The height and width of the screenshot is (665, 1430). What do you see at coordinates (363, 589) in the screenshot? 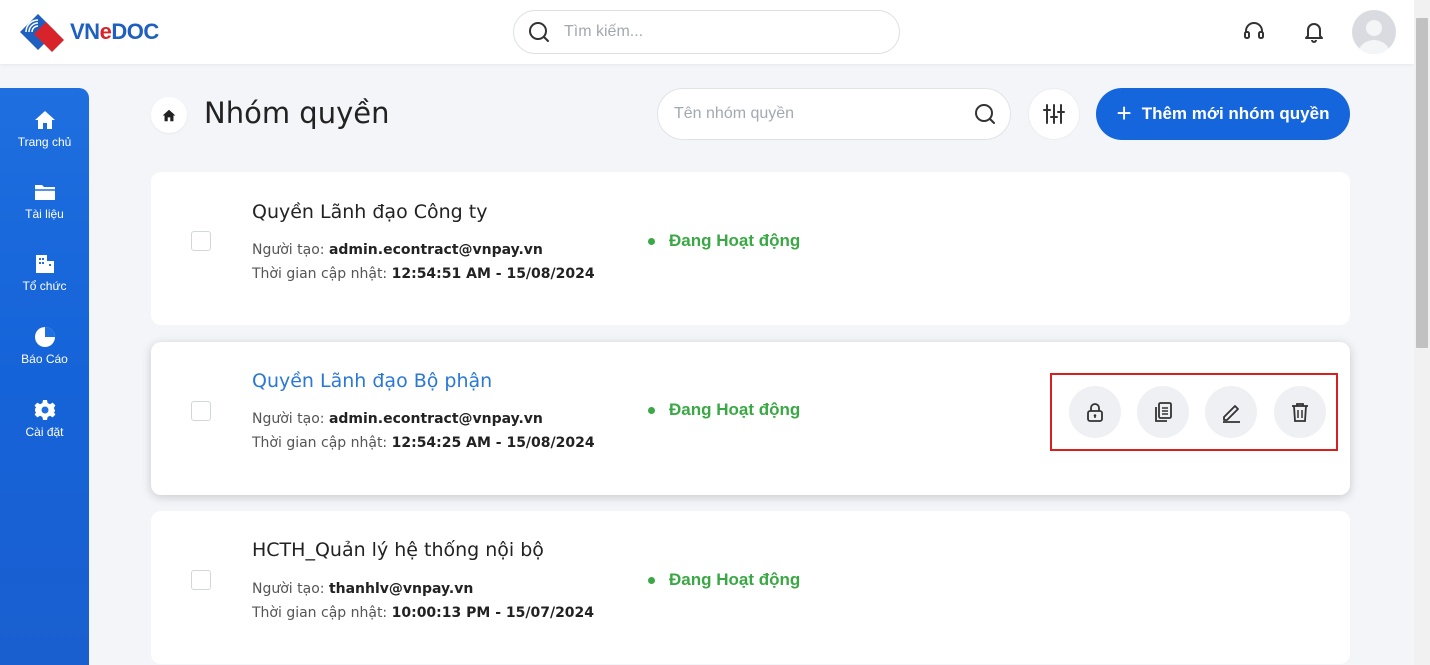
I see `group-creator: Người tạo: thanhlv@vnpay.vn` at bounding box center [363, 589].